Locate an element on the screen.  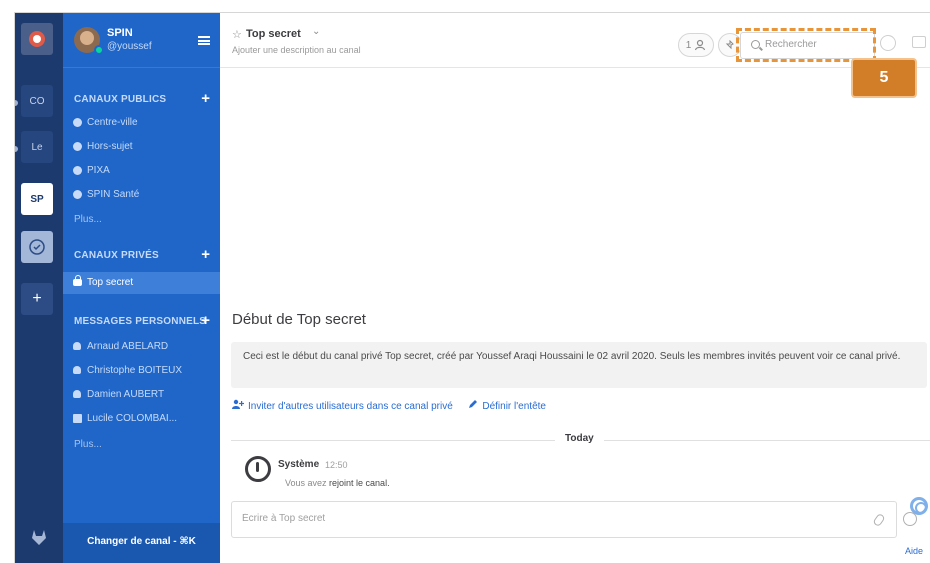
section-title: MESSAGES PERSONNELS is located at coordinates (140, 321).